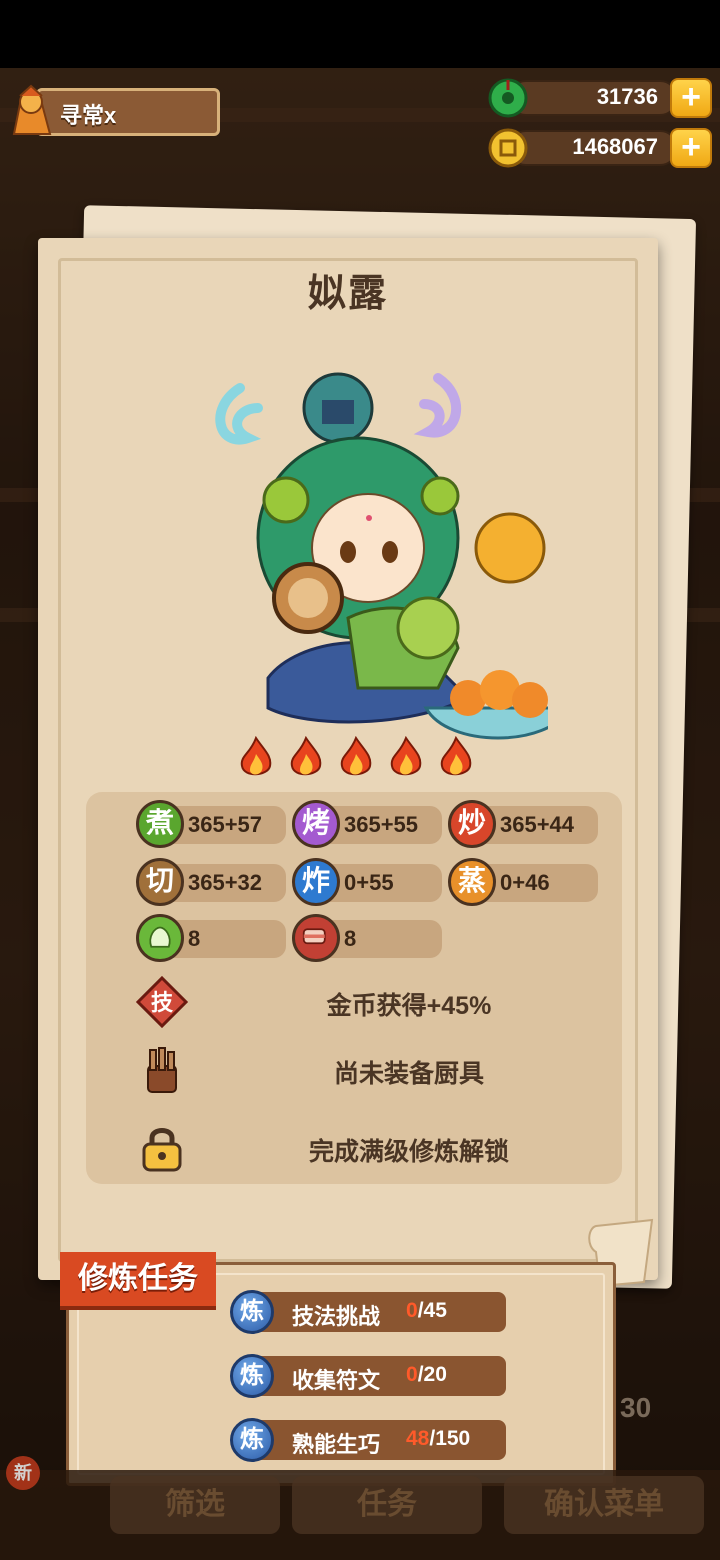  I want to click on cabbage-icon, so click(160, 938).